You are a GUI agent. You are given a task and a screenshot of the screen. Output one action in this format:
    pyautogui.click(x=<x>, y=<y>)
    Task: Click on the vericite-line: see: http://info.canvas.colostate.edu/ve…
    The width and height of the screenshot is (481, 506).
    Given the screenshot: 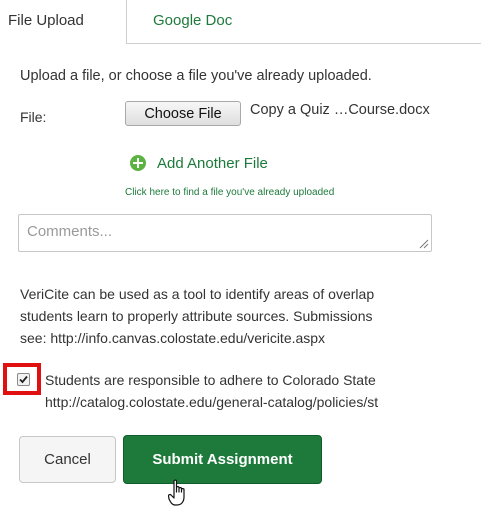 What is the action you would take?
    pyautogui.click(x=173, y=338)
    